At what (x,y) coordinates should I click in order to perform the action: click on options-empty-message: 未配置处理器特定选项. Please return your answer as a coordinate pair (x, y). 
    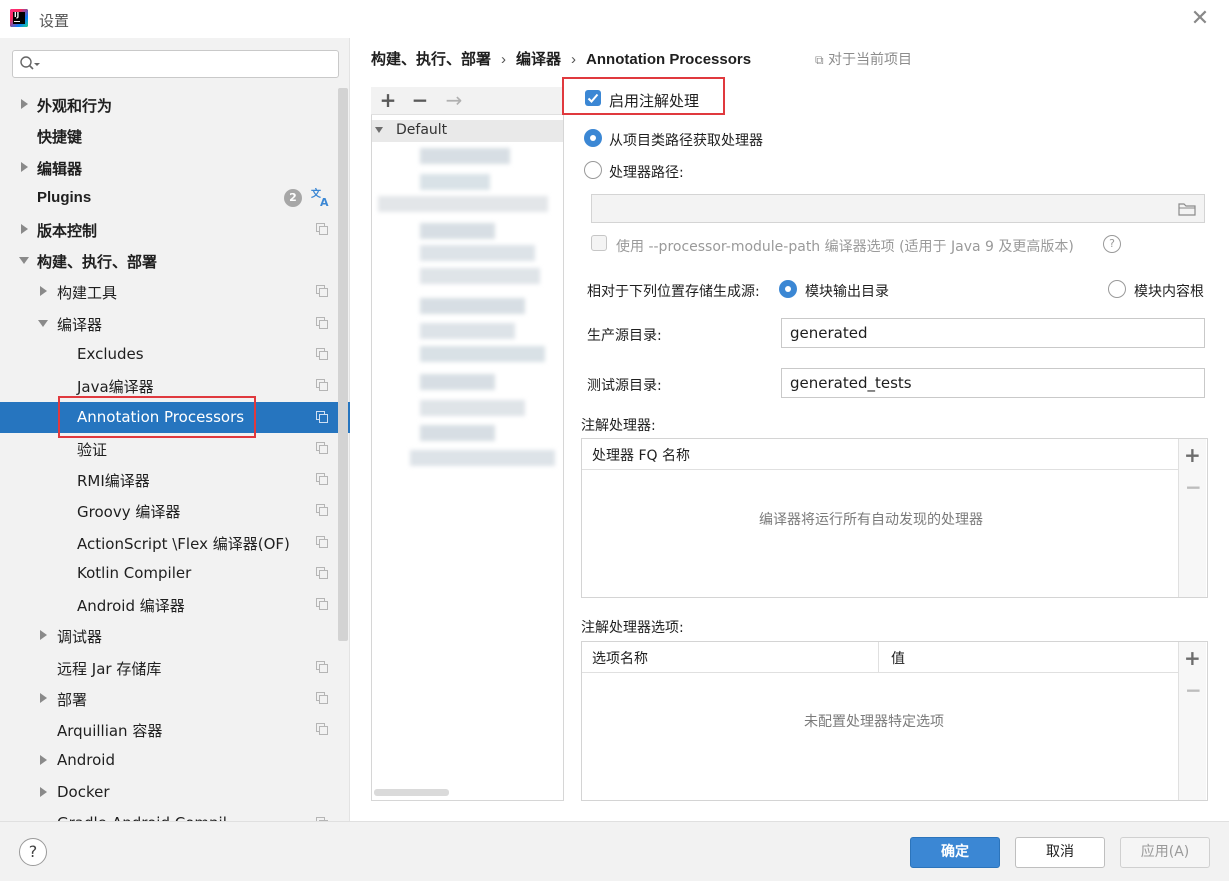
    Looking at the image, I should click on (874, 722).